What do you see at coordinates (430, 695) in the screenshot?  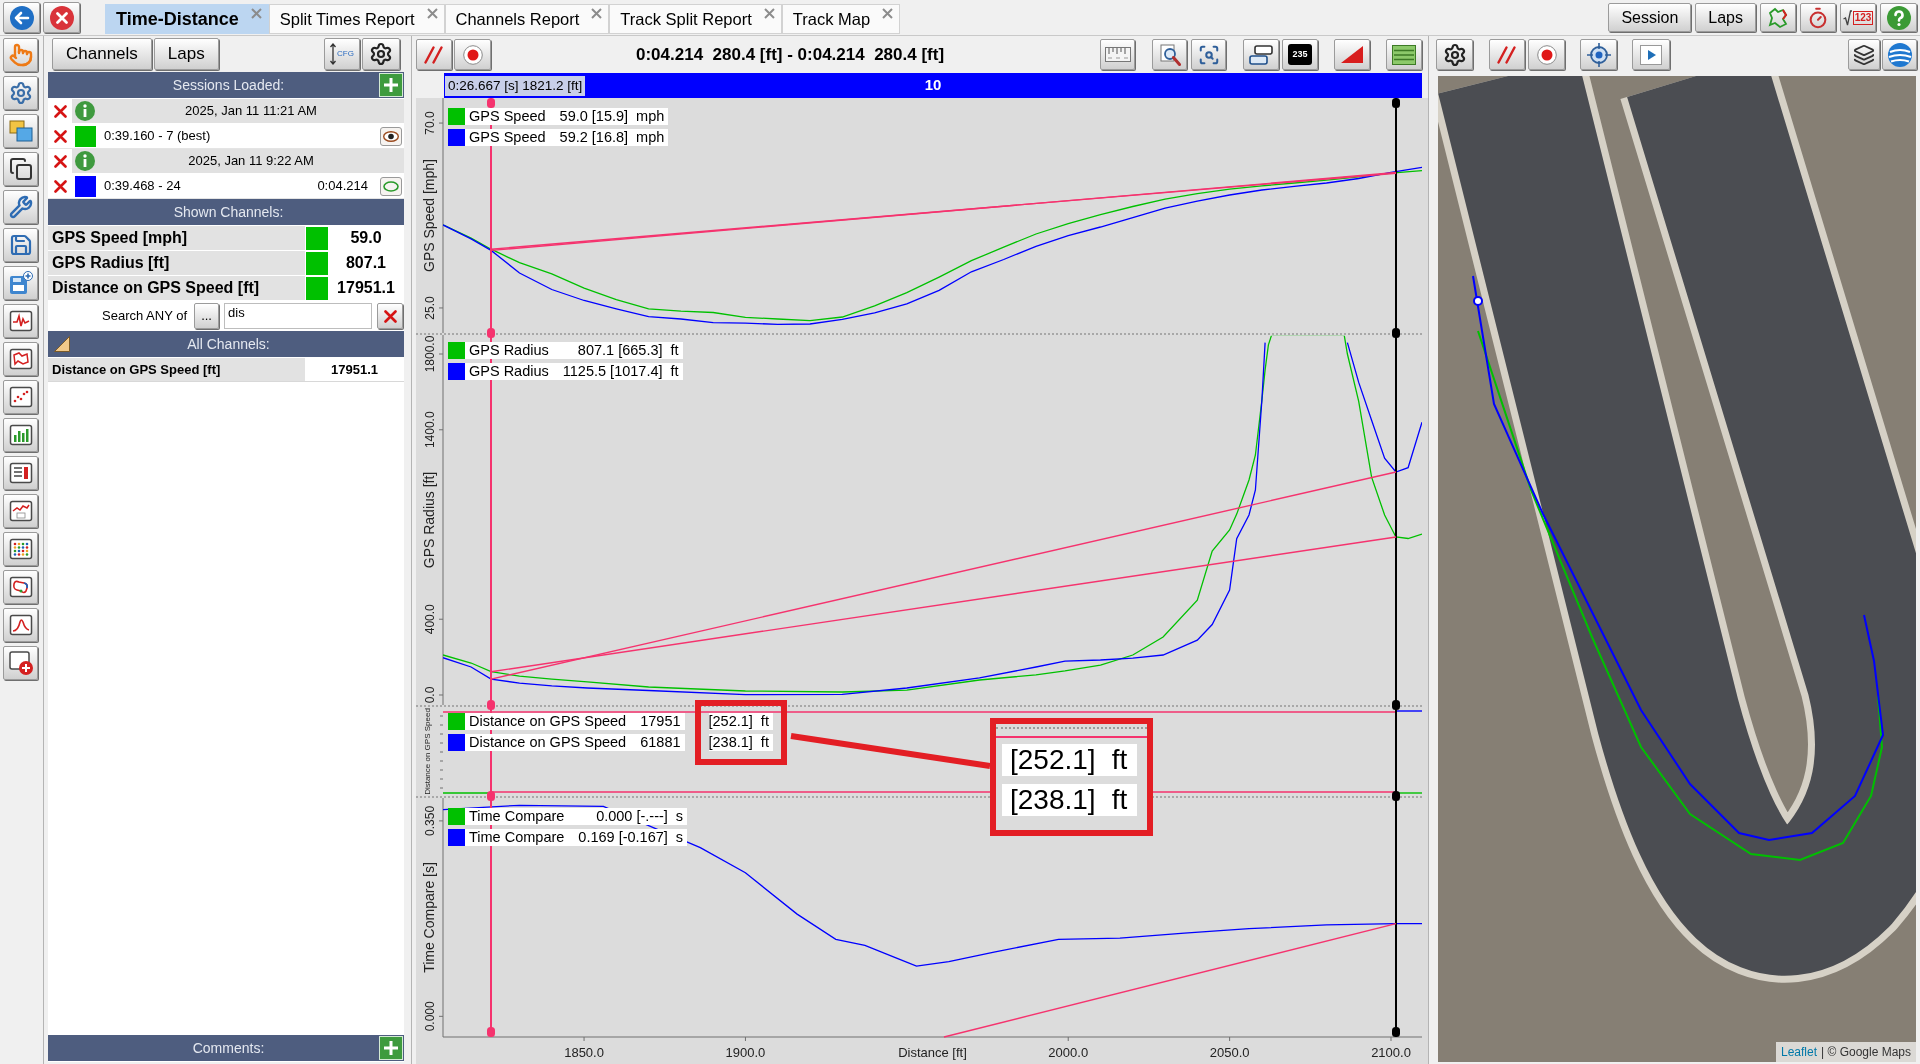 I see `y-tick-label: 0.0` at bounding box center [430, 695].